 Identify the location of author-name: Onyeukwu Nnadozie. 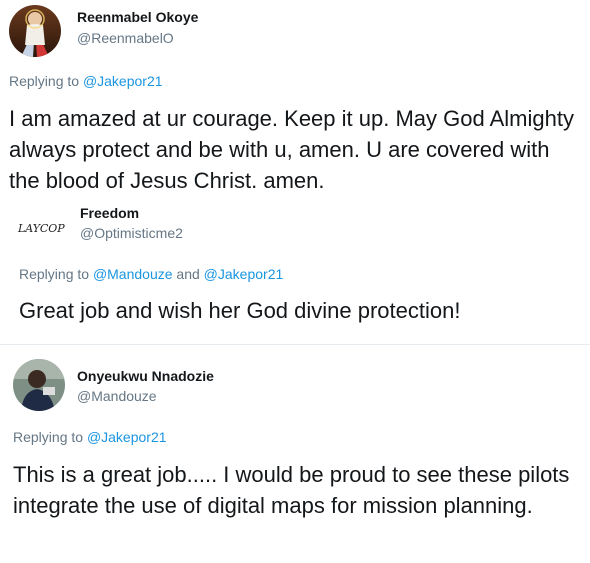
(145, 376).